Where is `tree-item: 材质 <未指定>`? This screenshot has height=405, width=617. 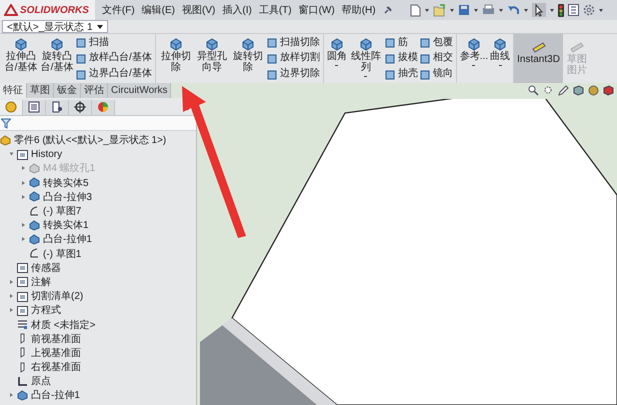 tree-item: 材质 <未指定> is located at coordinates (63, 325).